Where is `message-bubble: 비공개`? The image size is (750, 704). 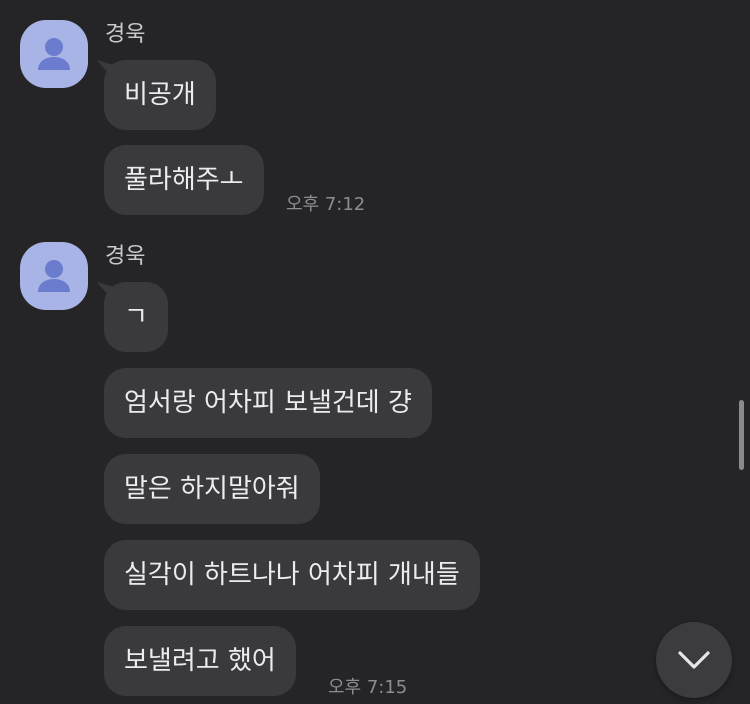
message-bubble: 비공개 is located at coordinates (160, 95).